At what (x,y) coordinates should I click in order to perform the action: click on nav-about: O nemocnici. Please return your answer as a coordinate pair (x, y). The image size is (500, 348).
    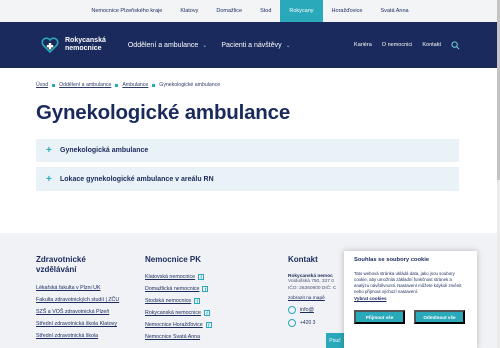
    Looking at the image, I should click on (397, 45).